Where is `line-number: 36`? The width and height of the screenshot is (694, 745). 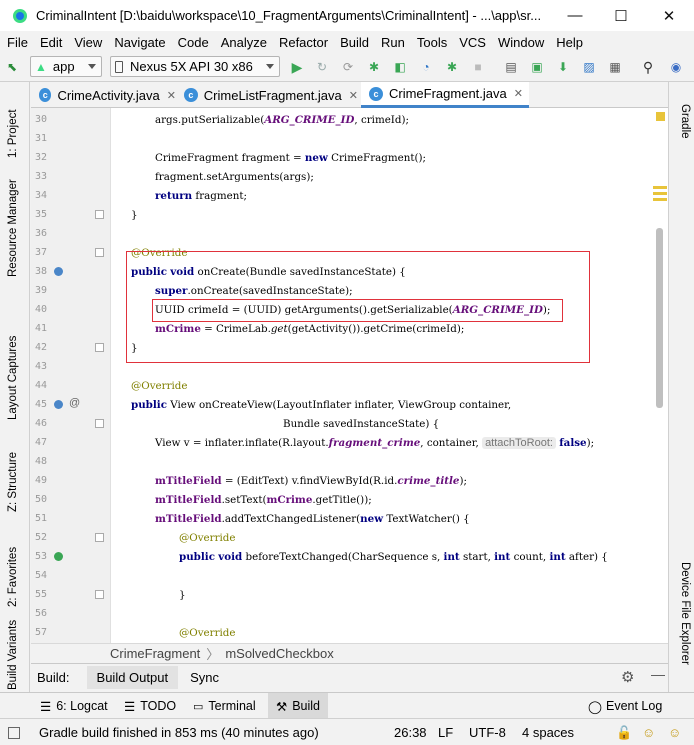
line-number: 36 is located at coordinates (40, 233).